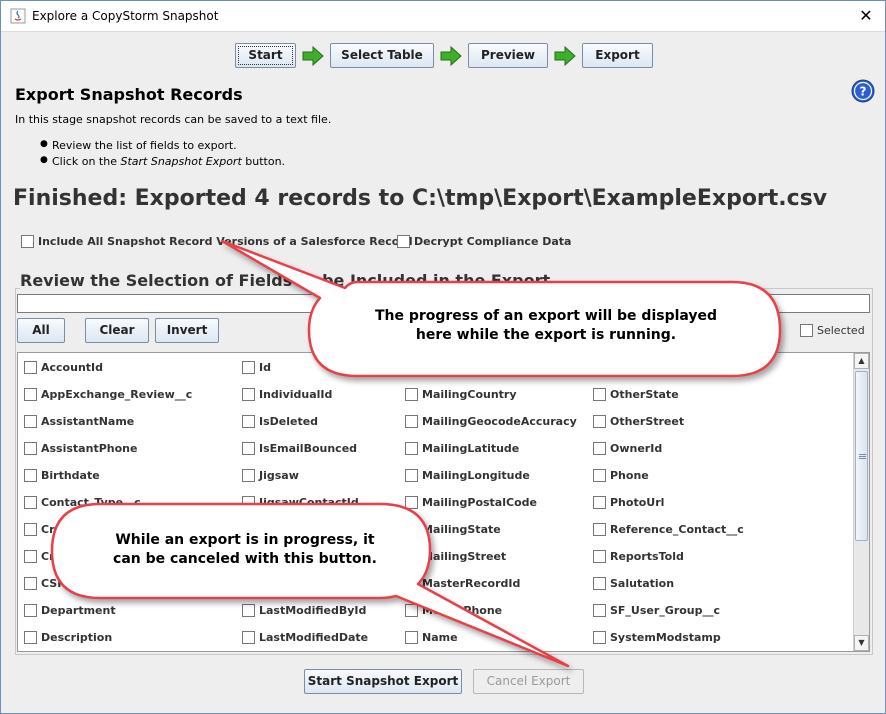 The image size is (886, 714). What do you see at coordinates (448, 367) in the screenshot?
I see `field-checkbox-item: MailingCity` at bounding box center [448, 367].